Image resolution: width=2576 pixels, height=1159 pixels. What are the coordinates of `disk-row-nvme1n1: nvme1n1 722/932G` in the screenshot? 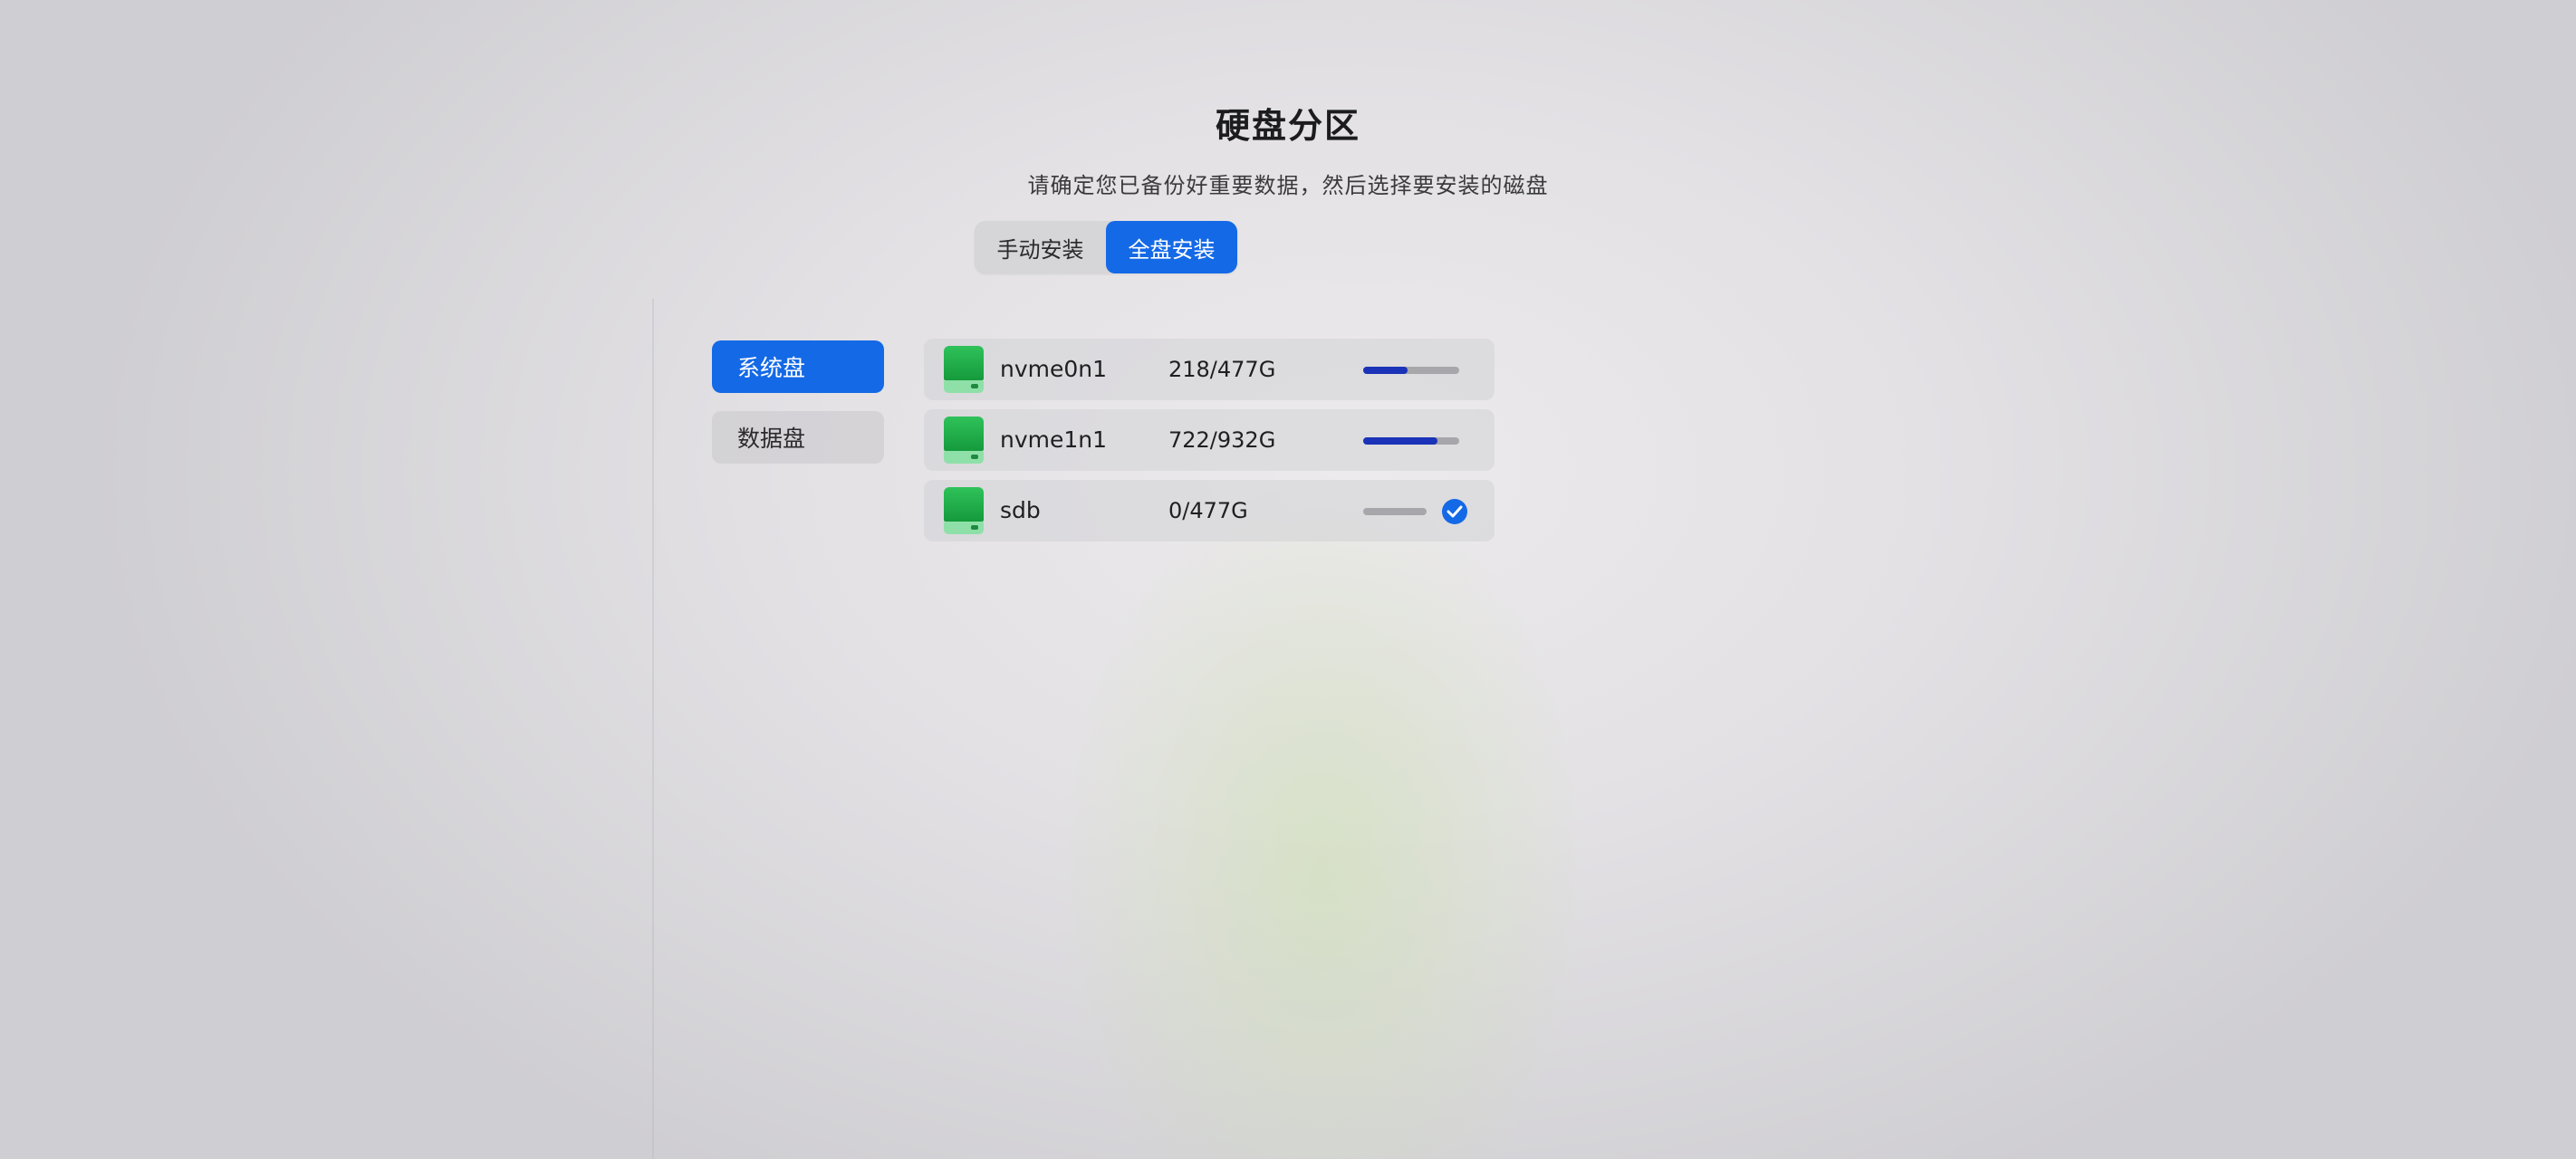 It's located at (1209, 440).